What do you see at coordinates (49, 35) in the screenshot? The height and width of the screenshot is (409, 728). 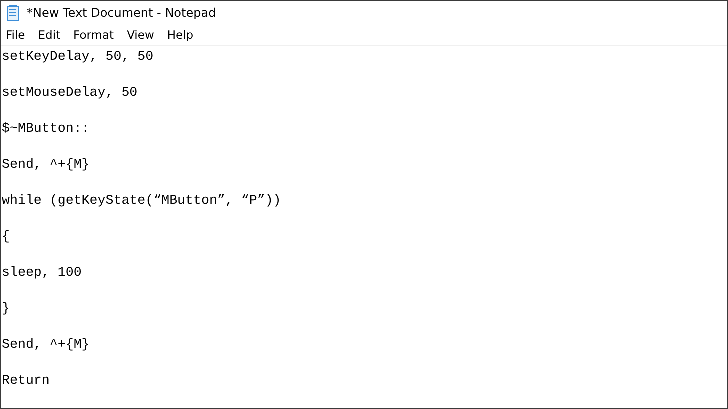 I see `menu-item: Edit` at bounding box center [49, 35].